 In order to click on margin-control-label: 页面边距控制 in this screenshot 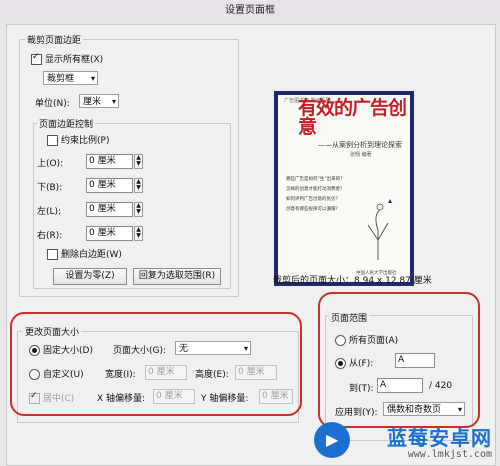, I will do `click(66, 123)`.